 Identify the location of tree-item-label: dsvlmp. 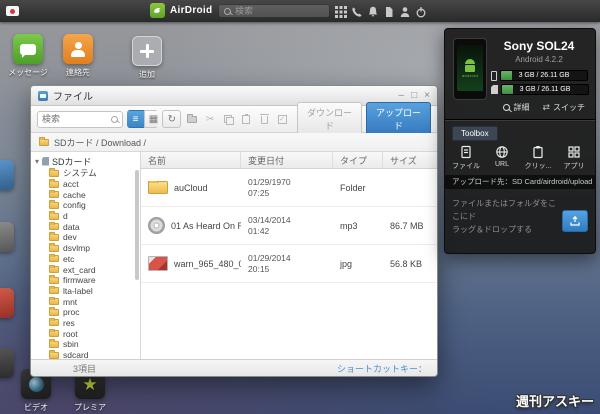
(76, 248).